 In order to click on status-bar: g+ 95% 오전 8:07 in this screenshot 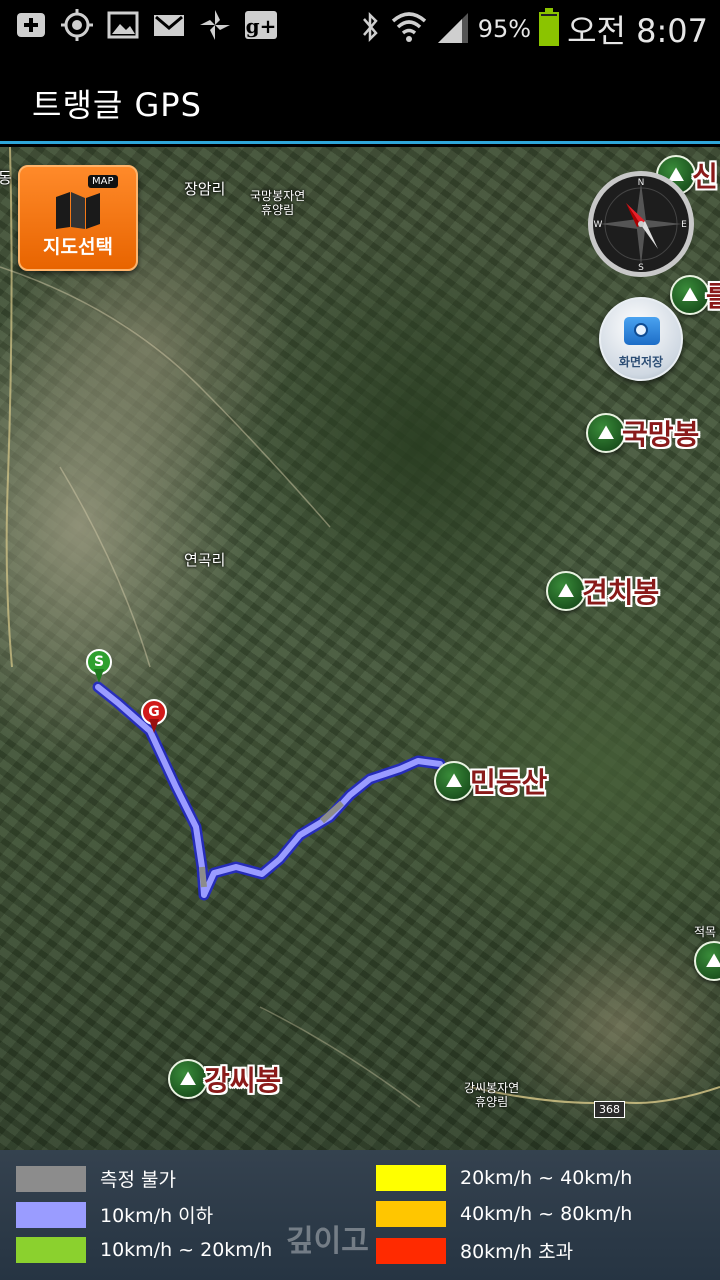, I will do `click(360, 25)`.